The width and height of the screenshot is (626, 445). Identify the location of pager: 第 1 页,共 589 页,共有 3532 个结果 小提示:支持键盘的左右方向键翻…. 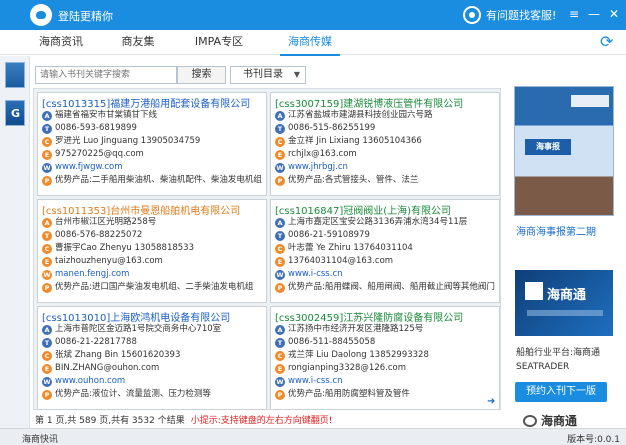
(183, 419).